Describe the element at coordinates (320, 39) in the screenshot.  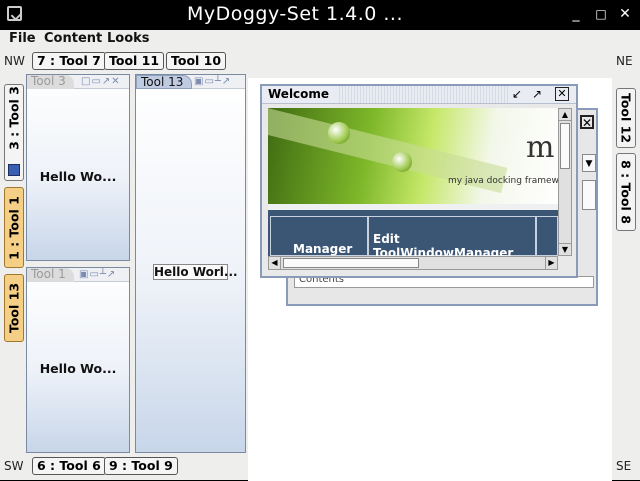
I see `menu-bar: File Content Looks` at that location.